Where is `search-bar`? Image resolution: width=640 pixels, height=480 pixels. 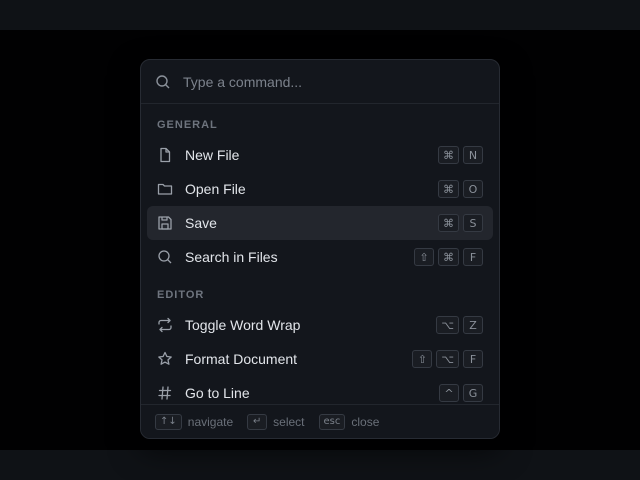 search-bar is located at coordinates (320, 82).